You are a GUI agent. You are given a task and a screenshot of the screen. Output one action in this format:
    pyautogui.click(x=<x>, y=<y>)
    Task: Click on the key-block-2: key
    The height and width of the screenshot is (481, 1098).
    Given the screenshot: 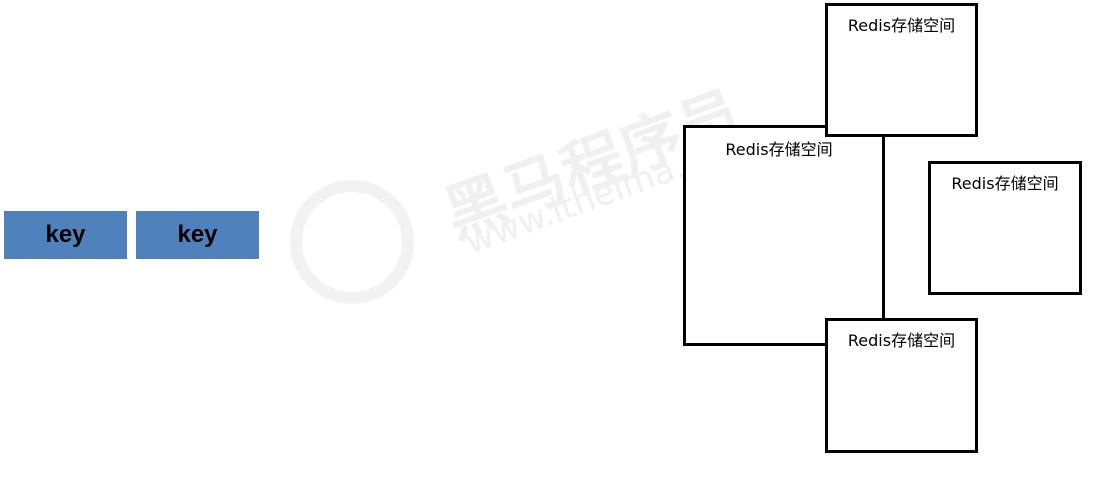 What is the action you would take?
    pyautogui.click(x=197, y=235)
    